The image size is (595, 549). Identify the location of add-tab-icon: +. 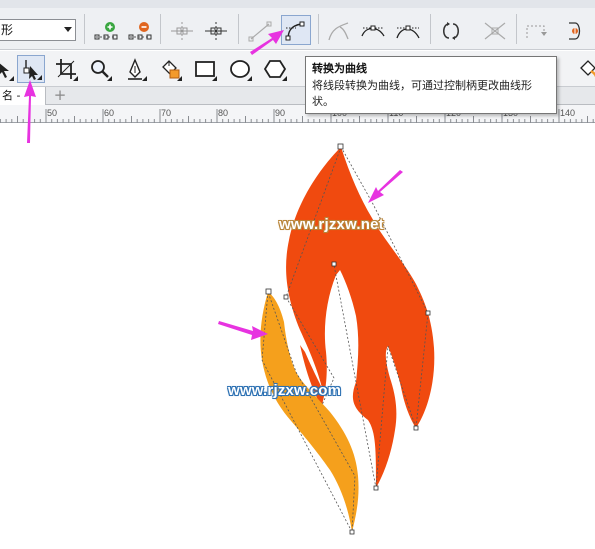
(60, 96).